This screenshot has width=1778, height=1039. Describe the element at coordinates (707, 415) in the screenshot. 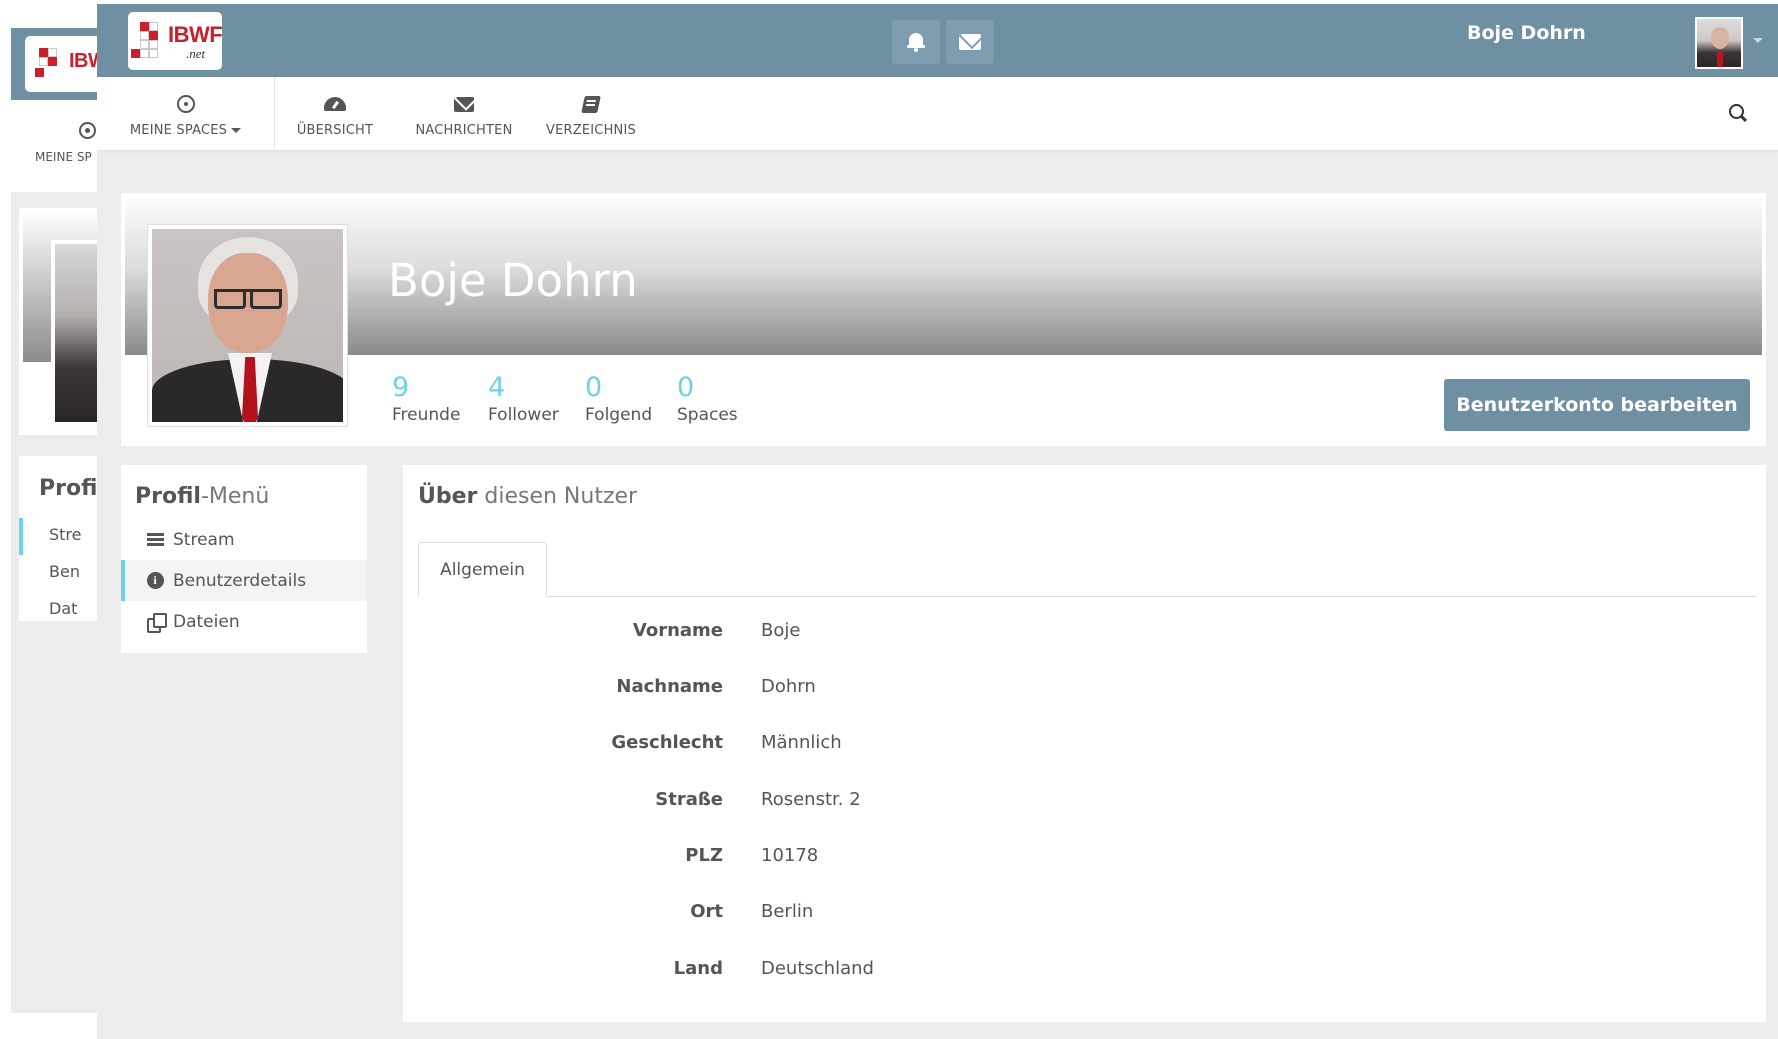

I see `stat-label: Spaces` at that location.